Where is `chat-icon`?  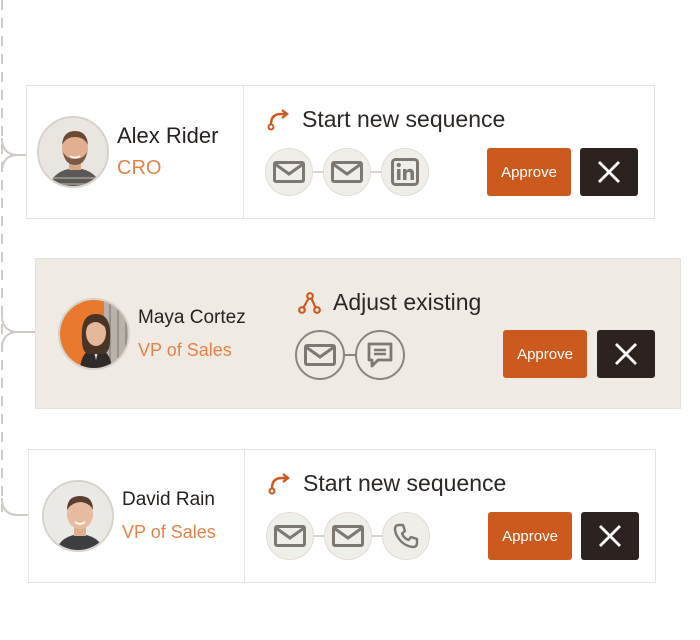
chat-icon is located at coordinates (380, 355).